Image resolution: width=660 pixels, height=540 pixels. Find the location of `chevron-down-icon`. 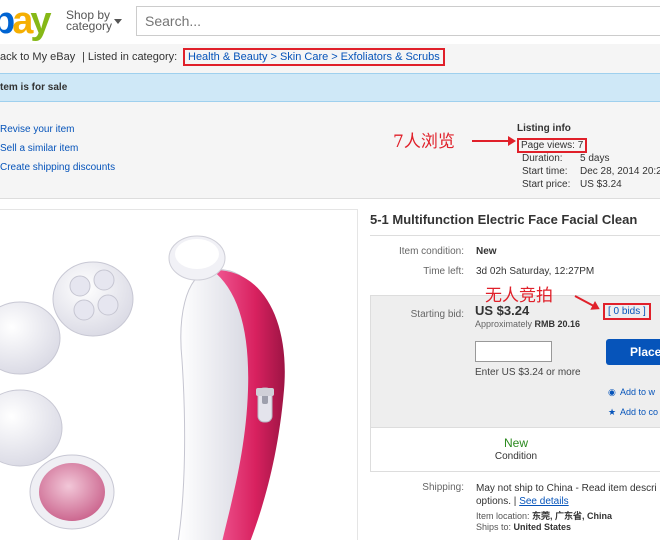

chevron-down-icon is located at coordinates (118, 21).